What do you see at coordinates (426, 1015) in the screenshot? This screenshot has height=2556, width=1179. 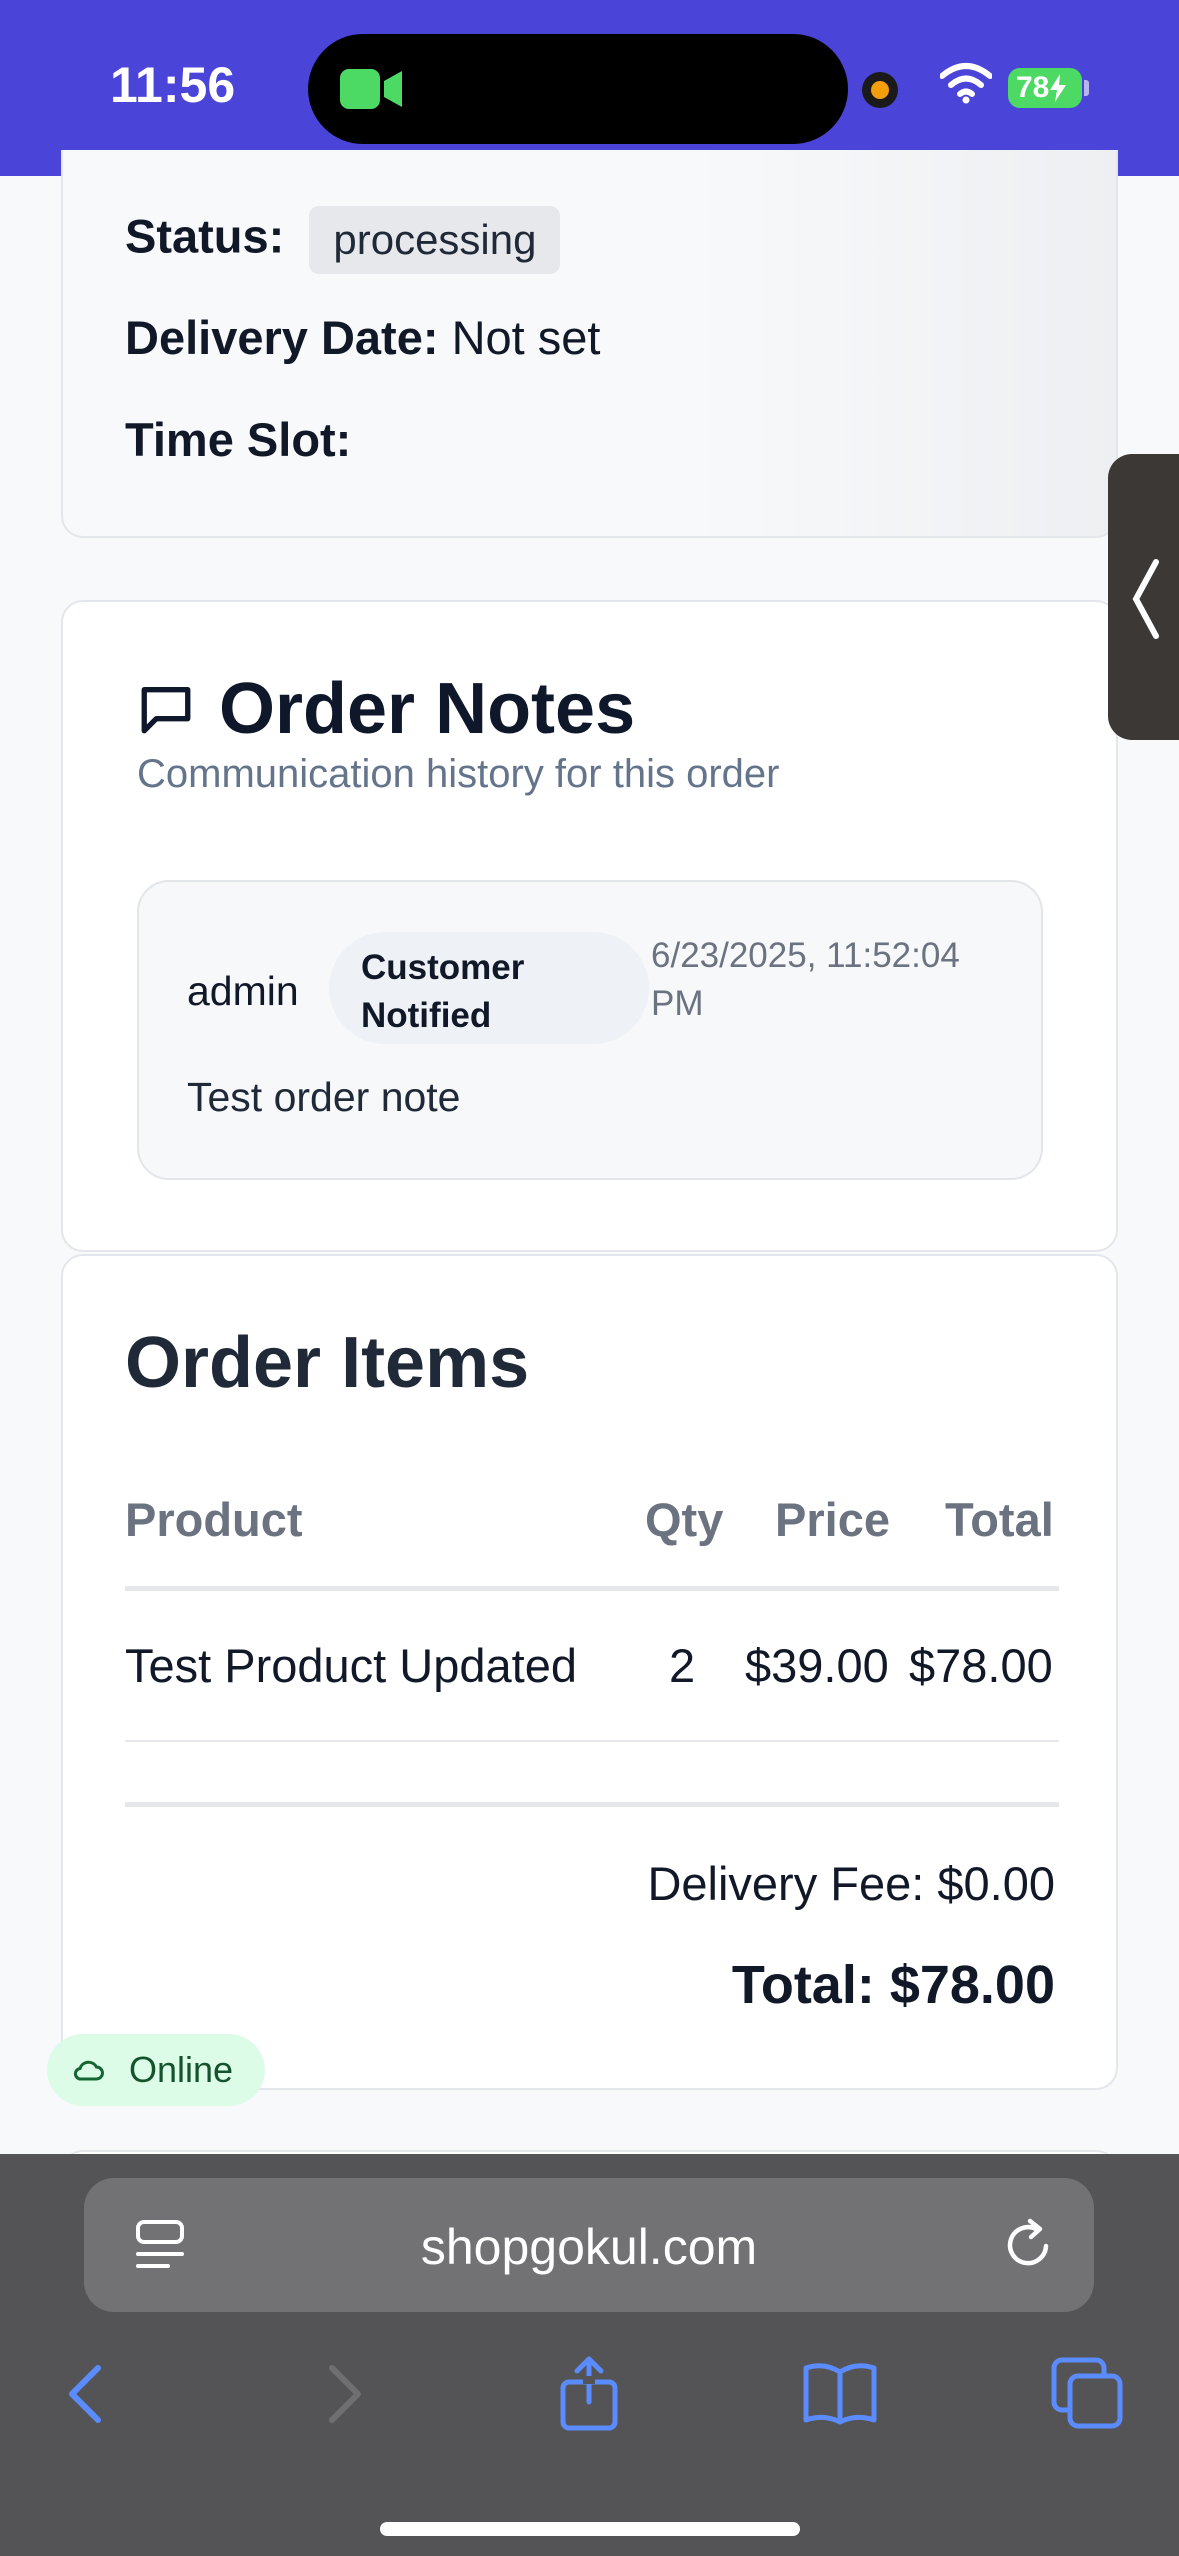 I see `badge-line-2: Notified` at bounding box center [426, 1015].